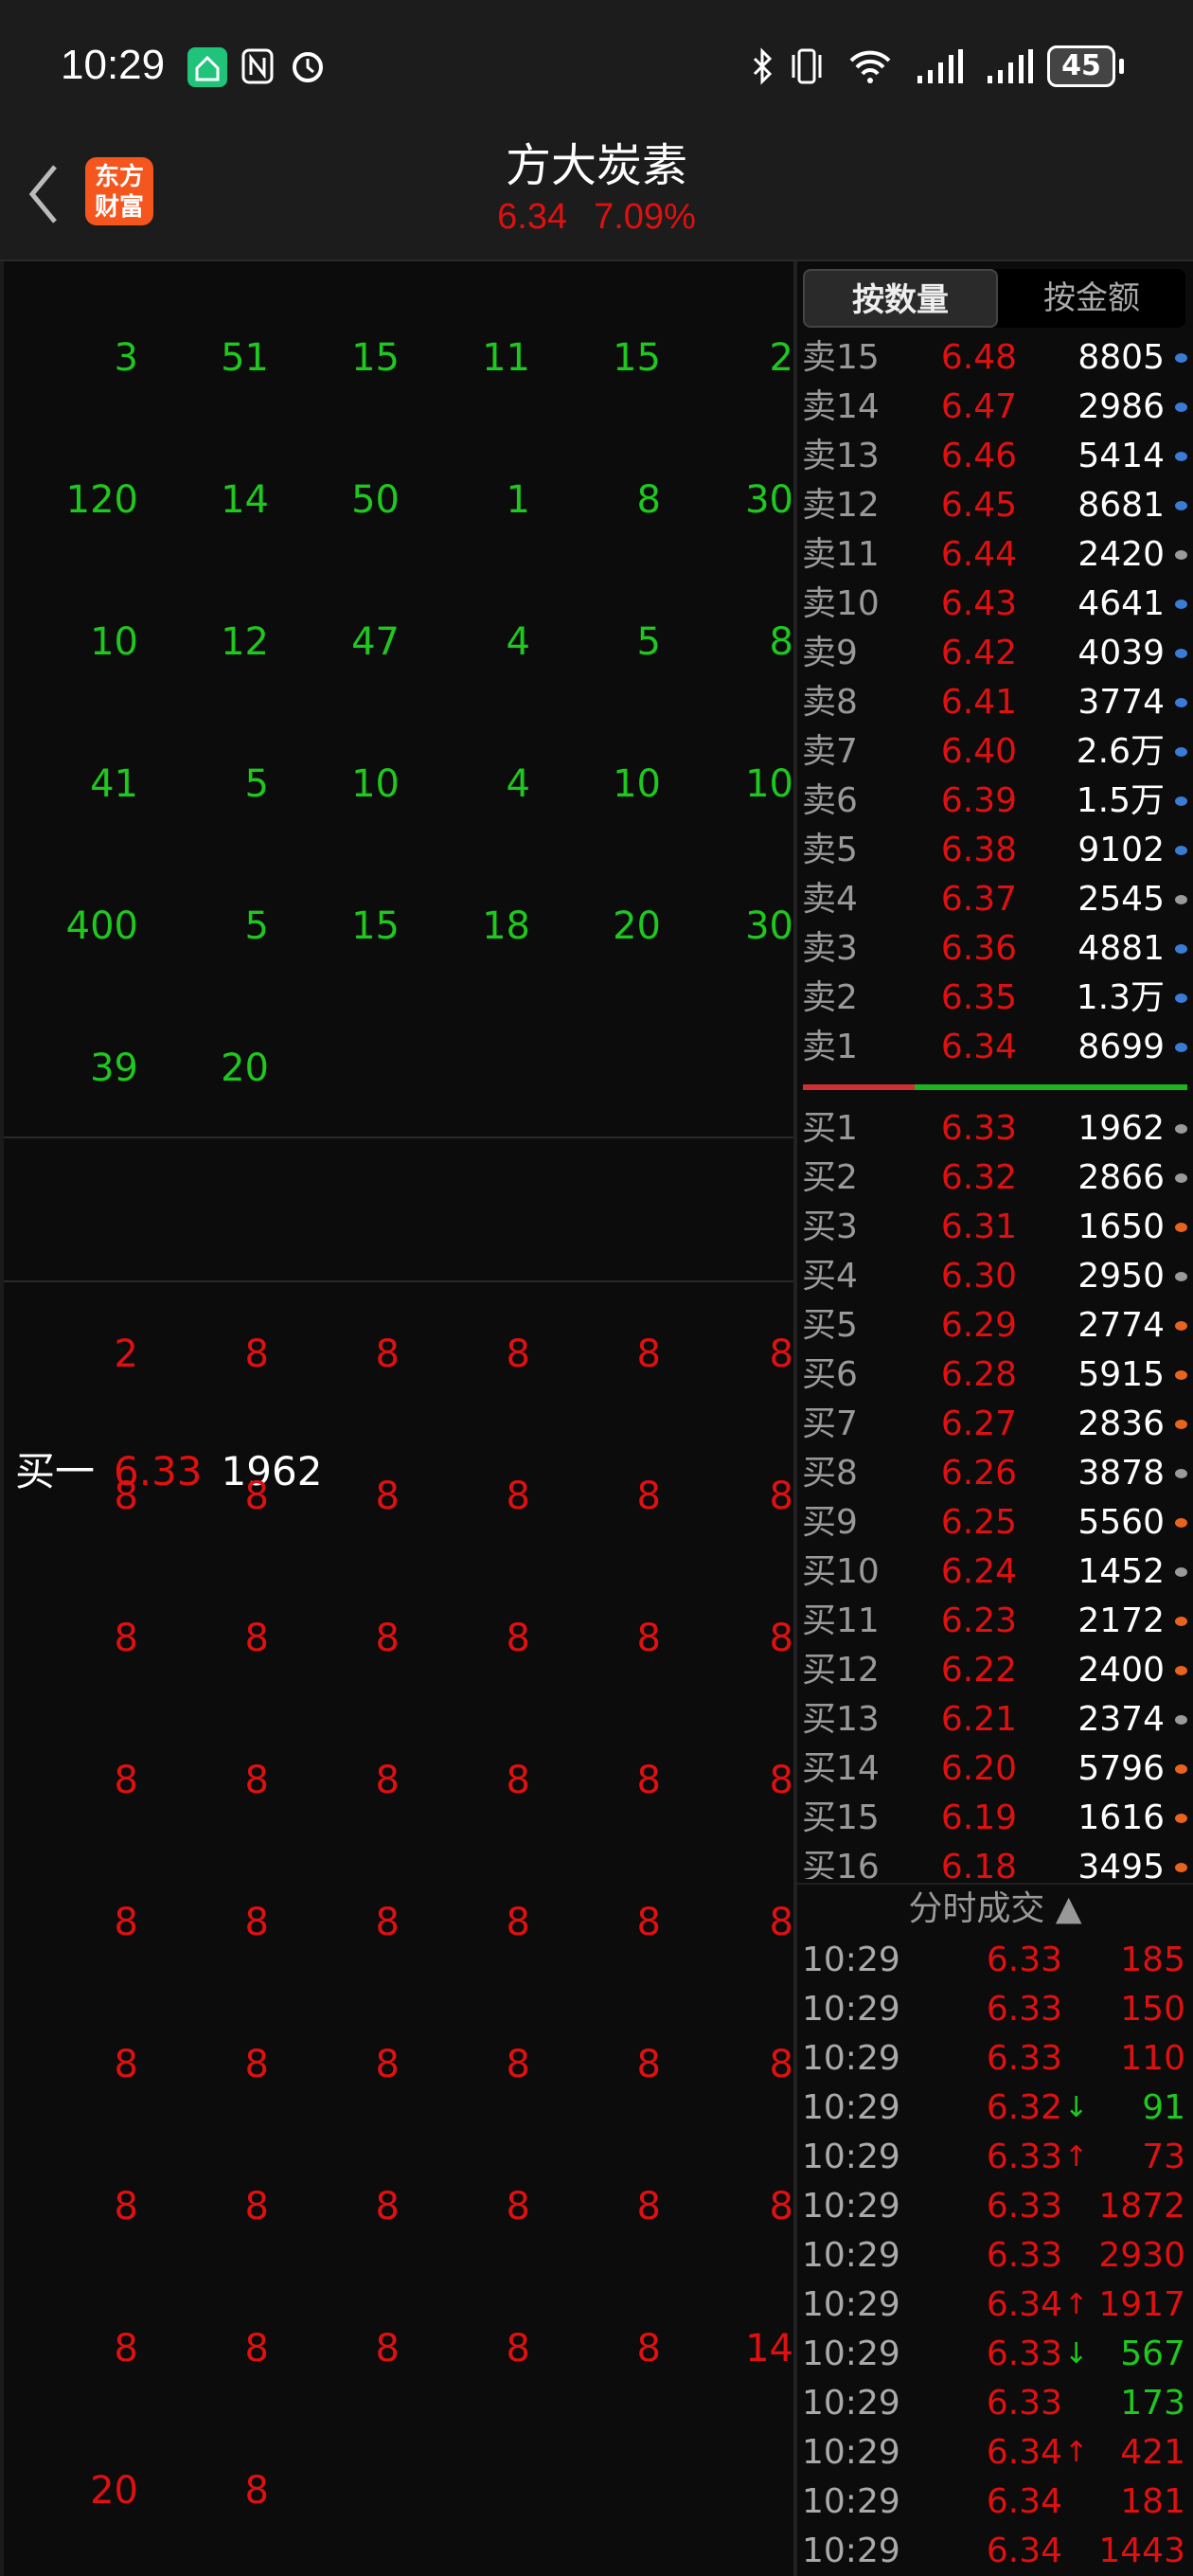 The height and width of the screenshot is (2576, 1193). What do you see at coordinates (995, 1375) in the screenshot?
I see `order-book-row: 买6 6.28 5915` at bounding box center [995, 1375].